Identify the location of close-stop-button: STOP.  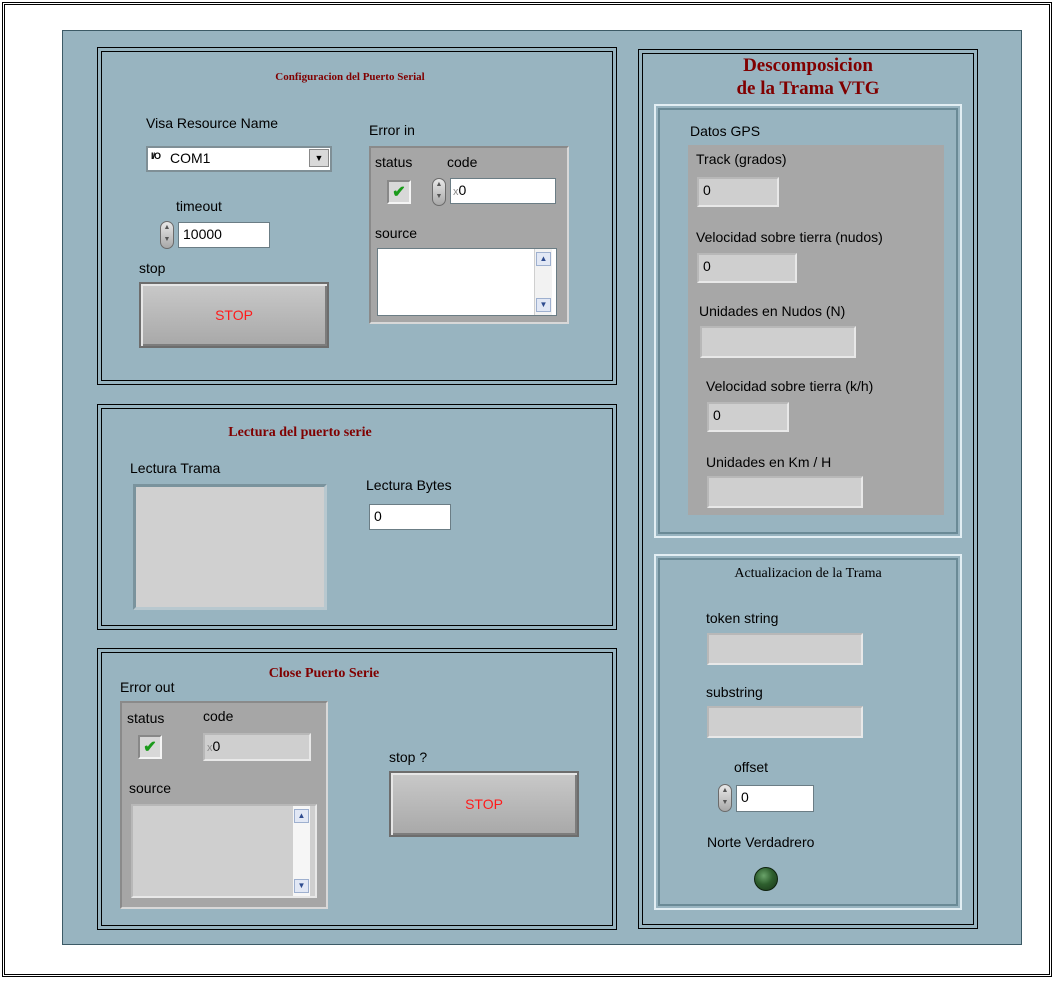
(484, 804).